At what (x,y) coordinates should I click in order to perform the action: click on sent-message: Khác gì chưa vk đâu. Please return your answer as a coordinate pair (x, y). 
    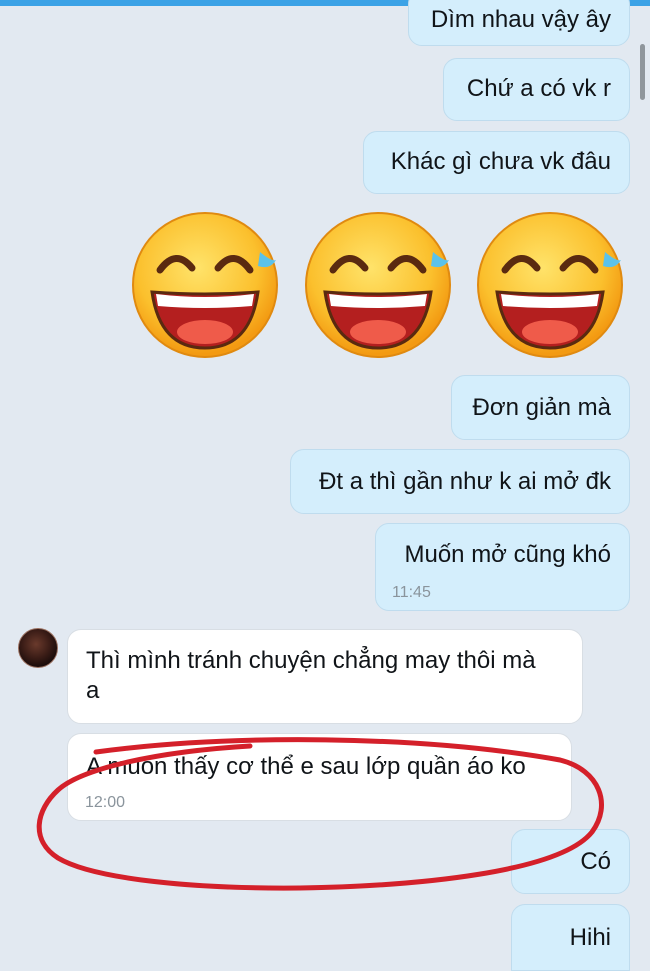
    Looking at the image, I should click on (496, 162).